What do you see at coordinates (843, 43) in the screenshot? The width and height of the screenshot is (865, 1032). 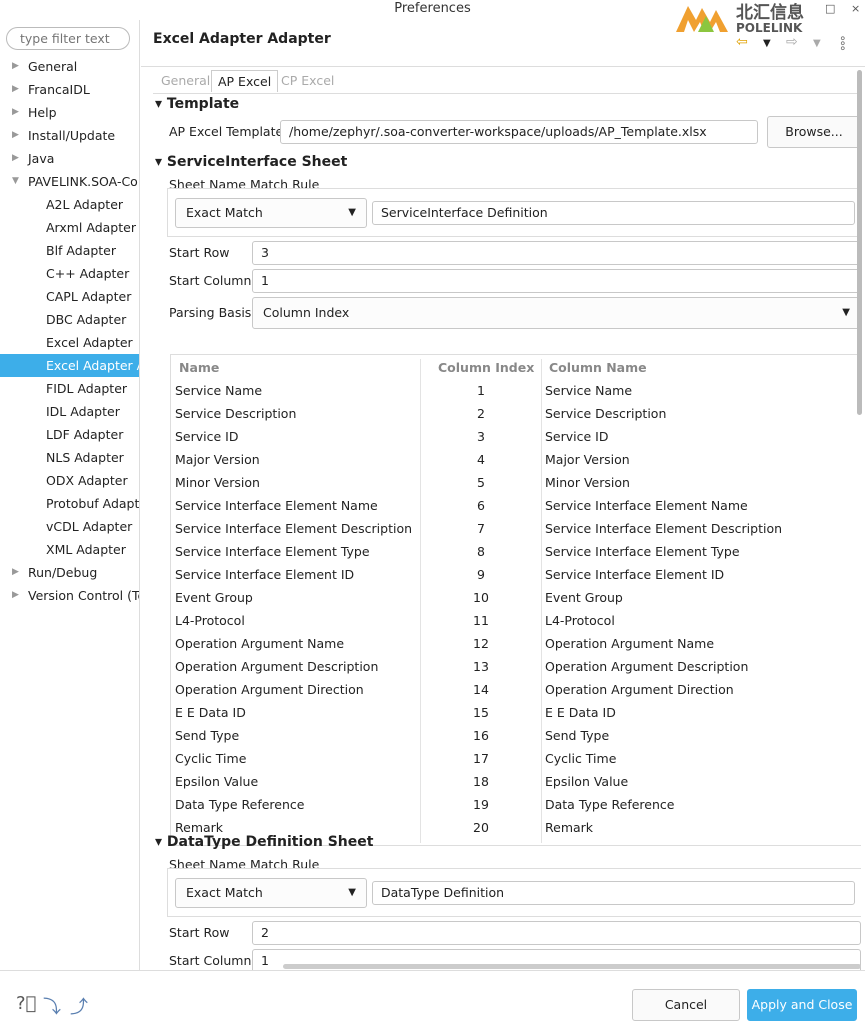 I see `more-vertical-icon: ∘ ∘ ∘` at bounding box center [843, 43].